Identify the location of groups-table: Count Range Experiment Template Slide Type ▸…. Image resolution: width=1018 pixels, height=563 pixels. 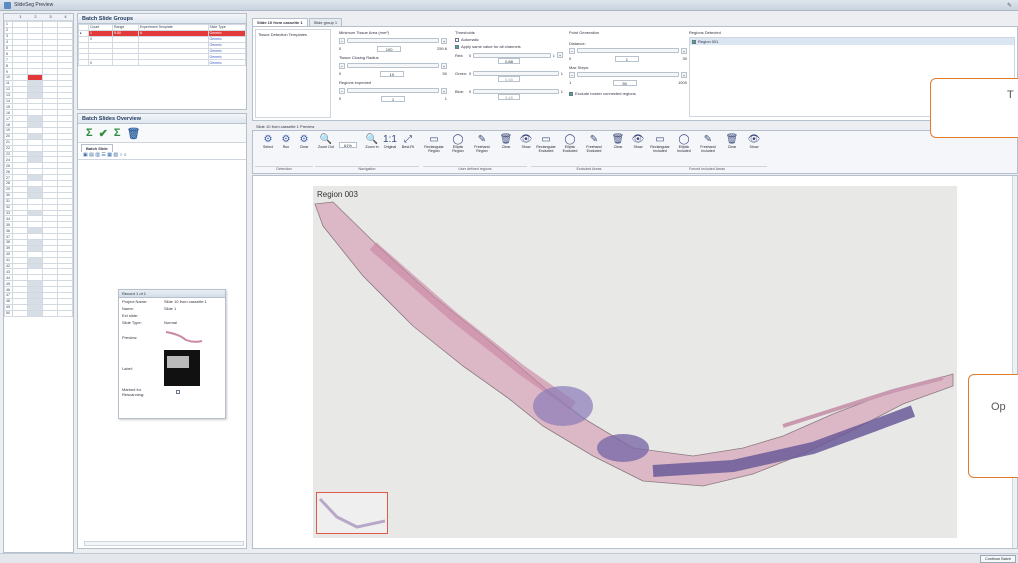
(162, 45).